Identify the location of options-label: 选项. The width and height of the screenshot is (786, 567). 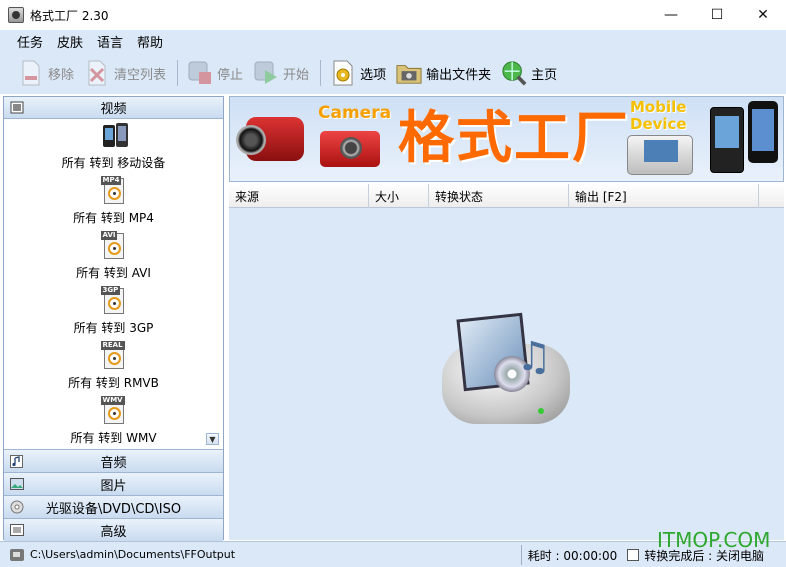
(373, 75).